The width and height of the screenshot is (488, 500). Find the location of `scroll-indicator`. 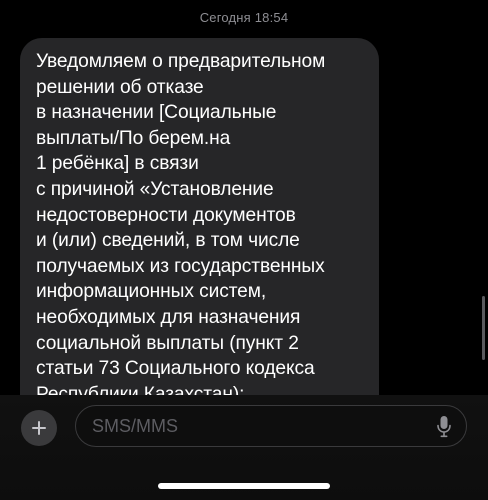

scroll-indicator is located at coordinates (483, 328).